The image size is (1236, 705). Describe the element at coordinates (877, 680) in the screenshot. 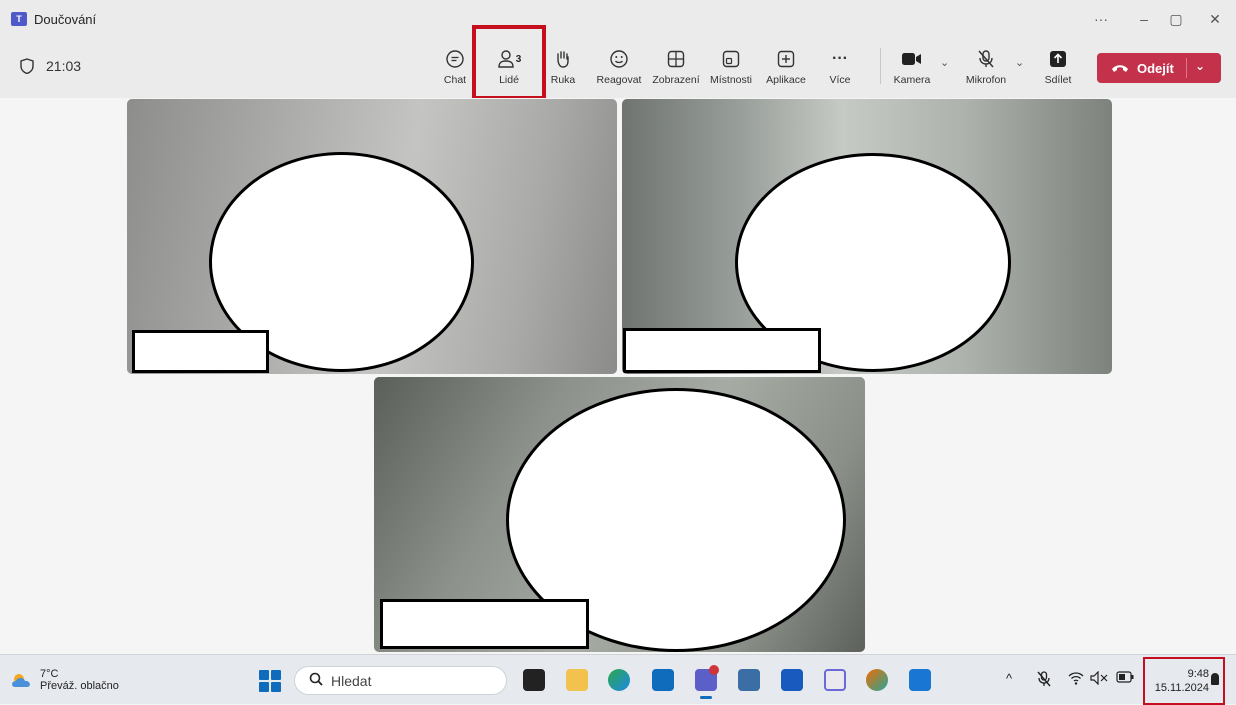

I see `paint-icon` at that location.